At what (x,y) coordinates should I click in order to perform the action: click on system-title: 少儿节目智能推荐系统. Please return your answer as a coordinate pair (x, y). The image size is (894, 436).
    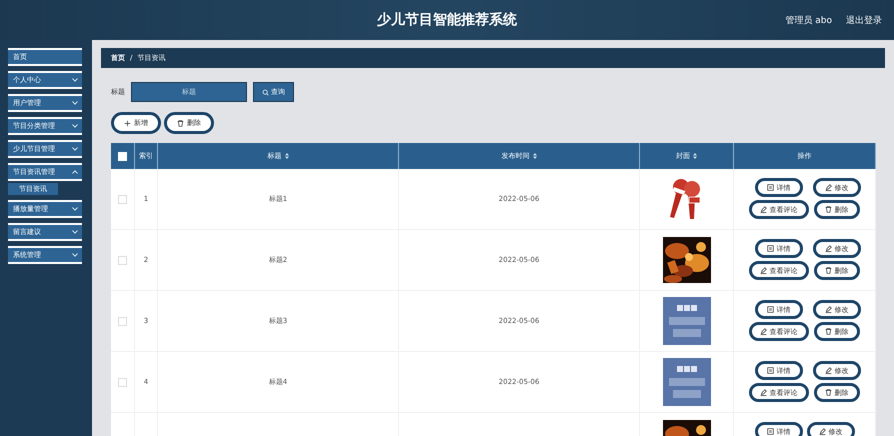
    Looking at the image, I should click on (447, 20).